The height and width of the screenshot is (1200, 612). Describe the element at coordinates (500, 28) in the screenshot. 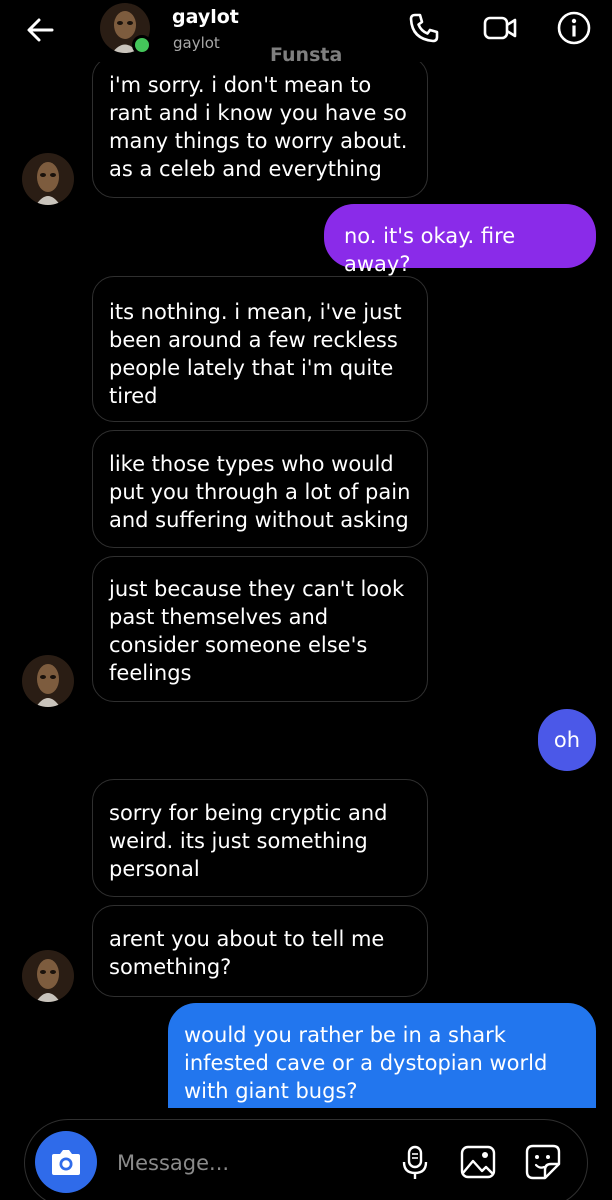

I see `video-icon` at that location.